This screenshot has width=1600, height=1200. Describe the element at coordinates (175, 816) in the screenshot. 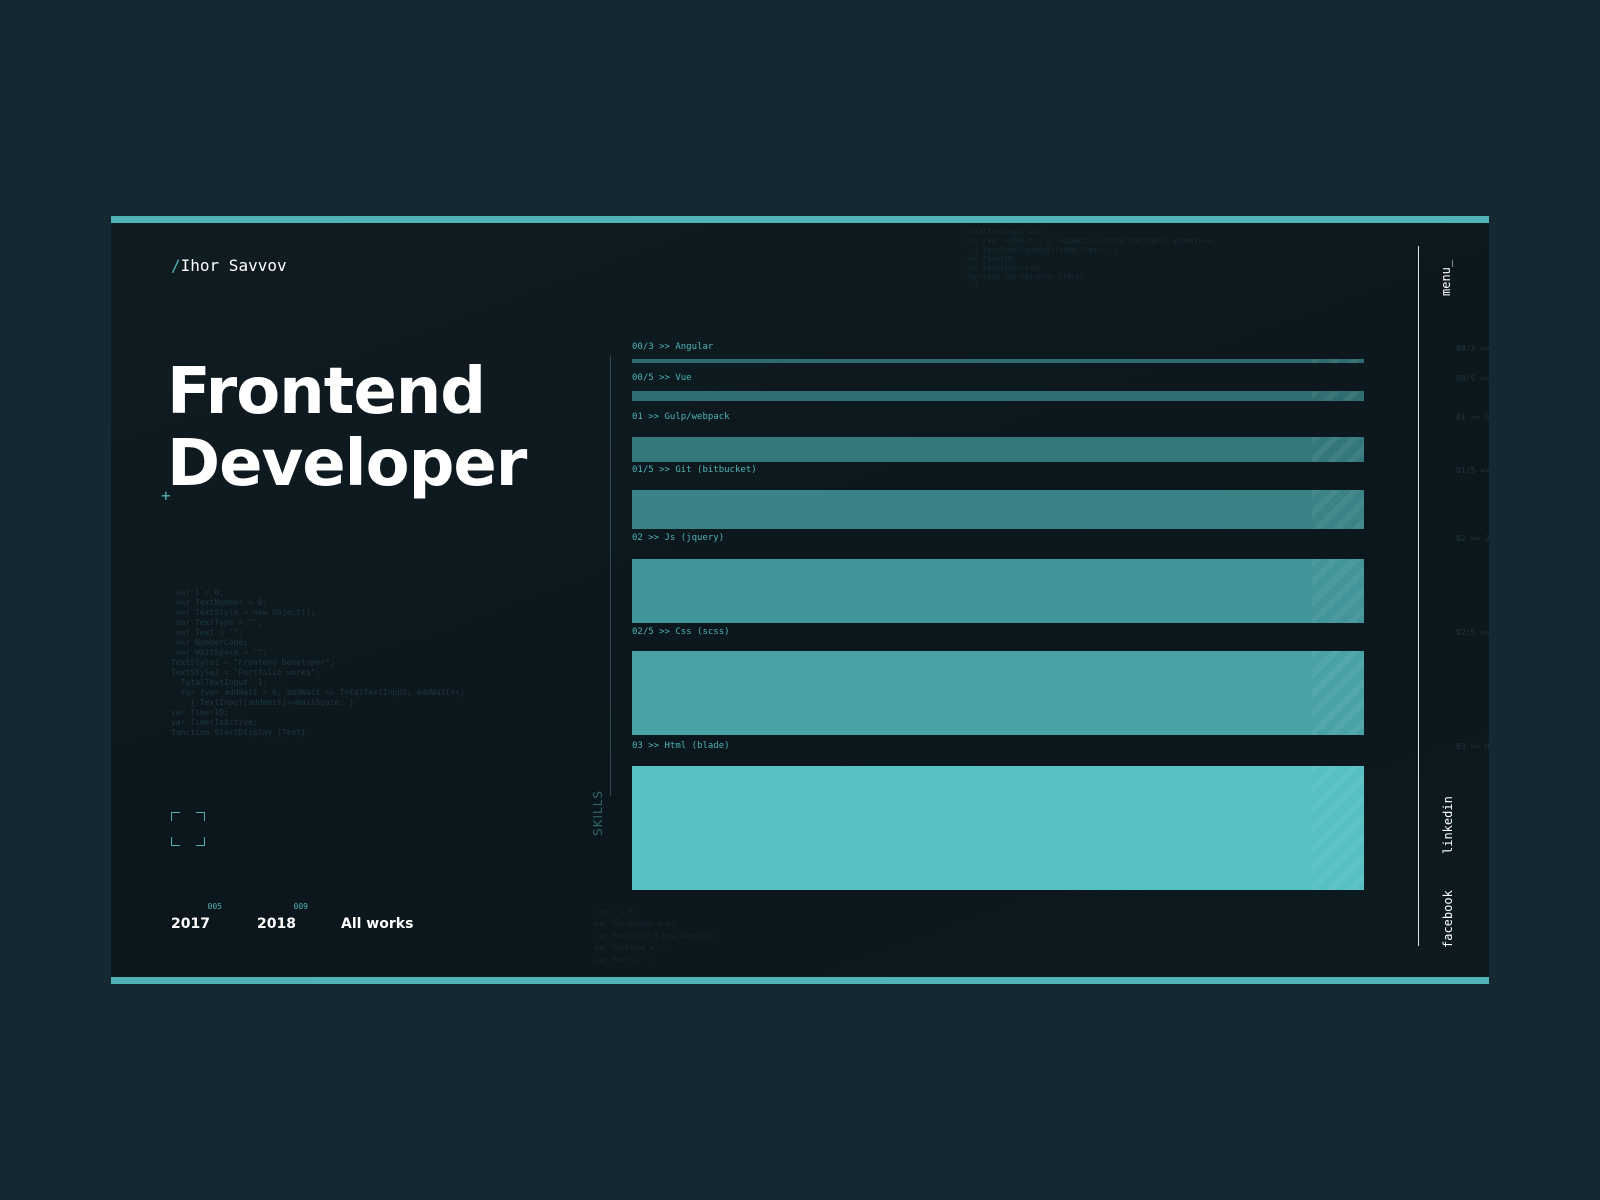

I see `corner-top-left` at that location.